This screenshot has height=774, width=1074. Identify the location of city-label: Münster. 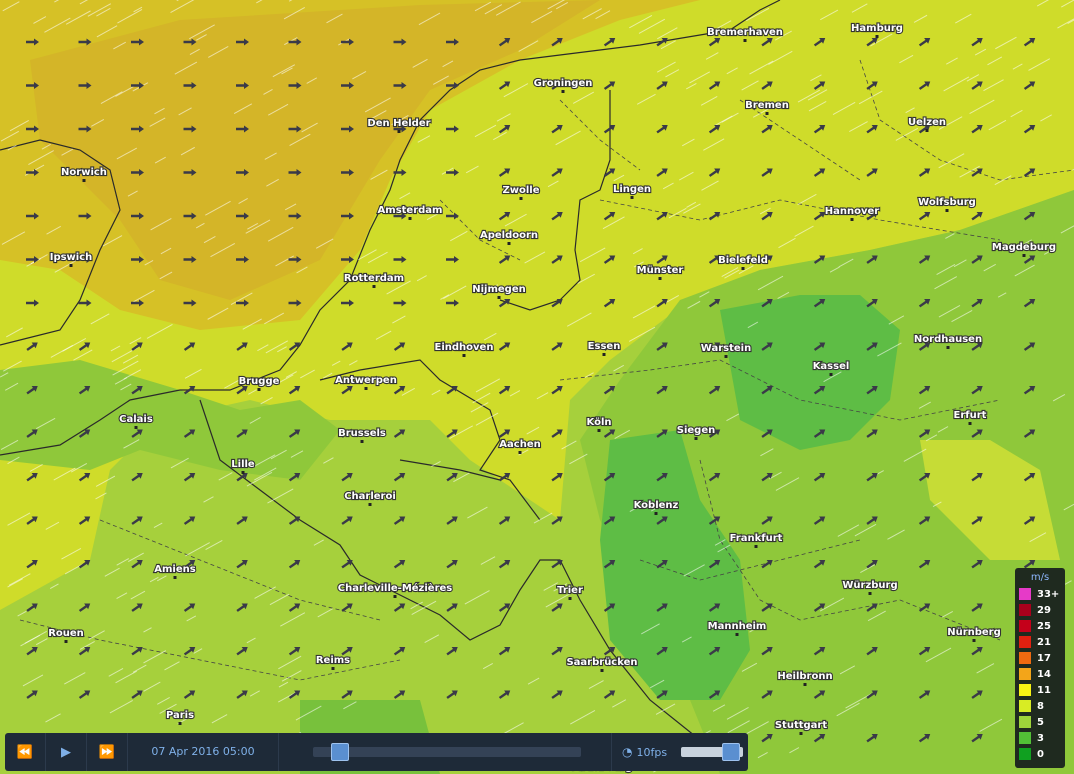
(660, 270).